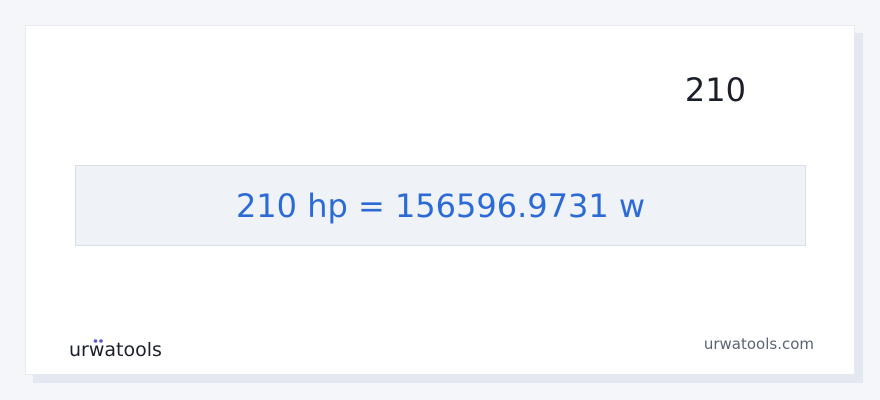 The width and height of the screenshot is (880, 400). Describe the element at coordinates (715, 90) in the screenshot. I see `input-value: 210` at that location.